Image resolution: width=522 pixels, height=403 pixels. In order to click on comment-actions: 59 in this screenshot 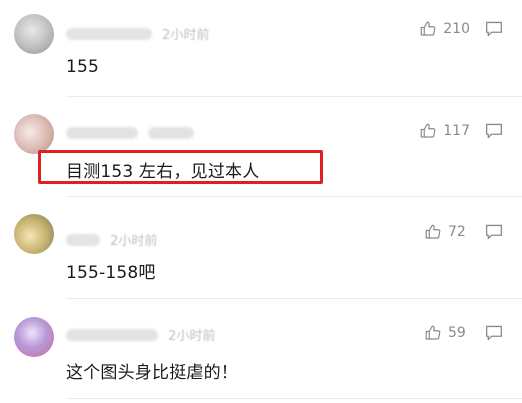, I will do `click(464, 333)`.